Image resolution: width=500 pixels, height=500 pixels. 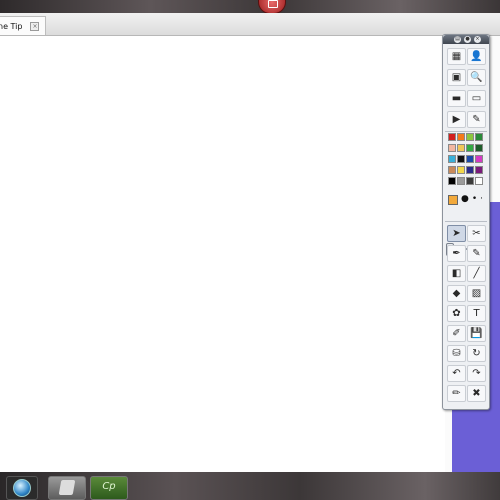 I want to click on image-button: ▣, so click(x=456, y=77).